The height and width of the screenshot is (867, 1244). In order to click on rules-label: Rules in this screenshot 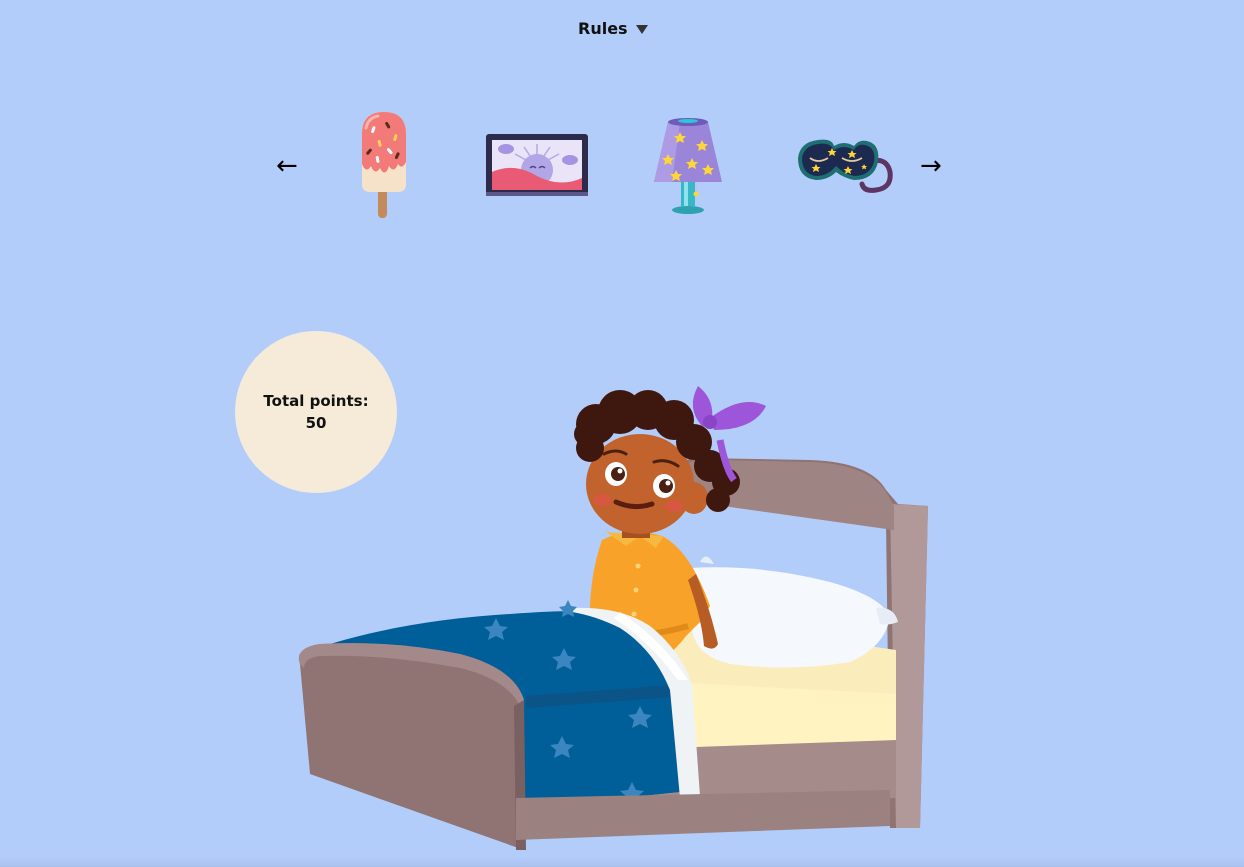, I will do `click(603, 28)`.